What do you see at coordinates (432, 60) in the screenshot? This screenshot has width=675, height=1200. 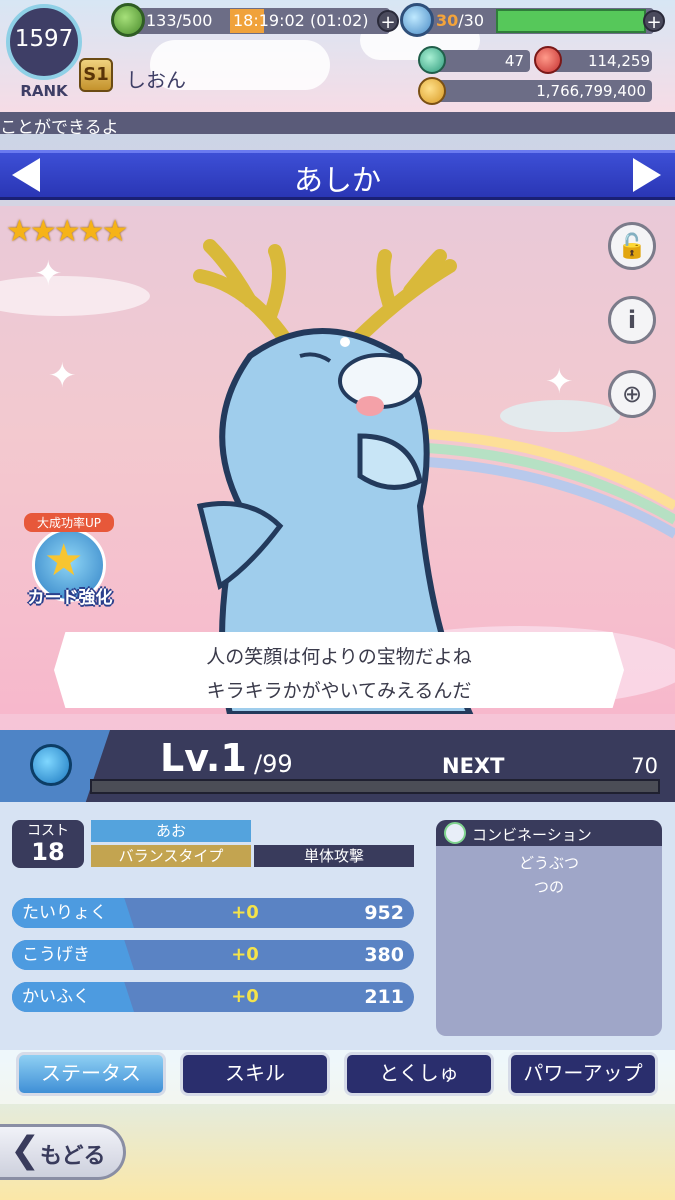 I see `gem-icon` at bounding box center [432, 60].